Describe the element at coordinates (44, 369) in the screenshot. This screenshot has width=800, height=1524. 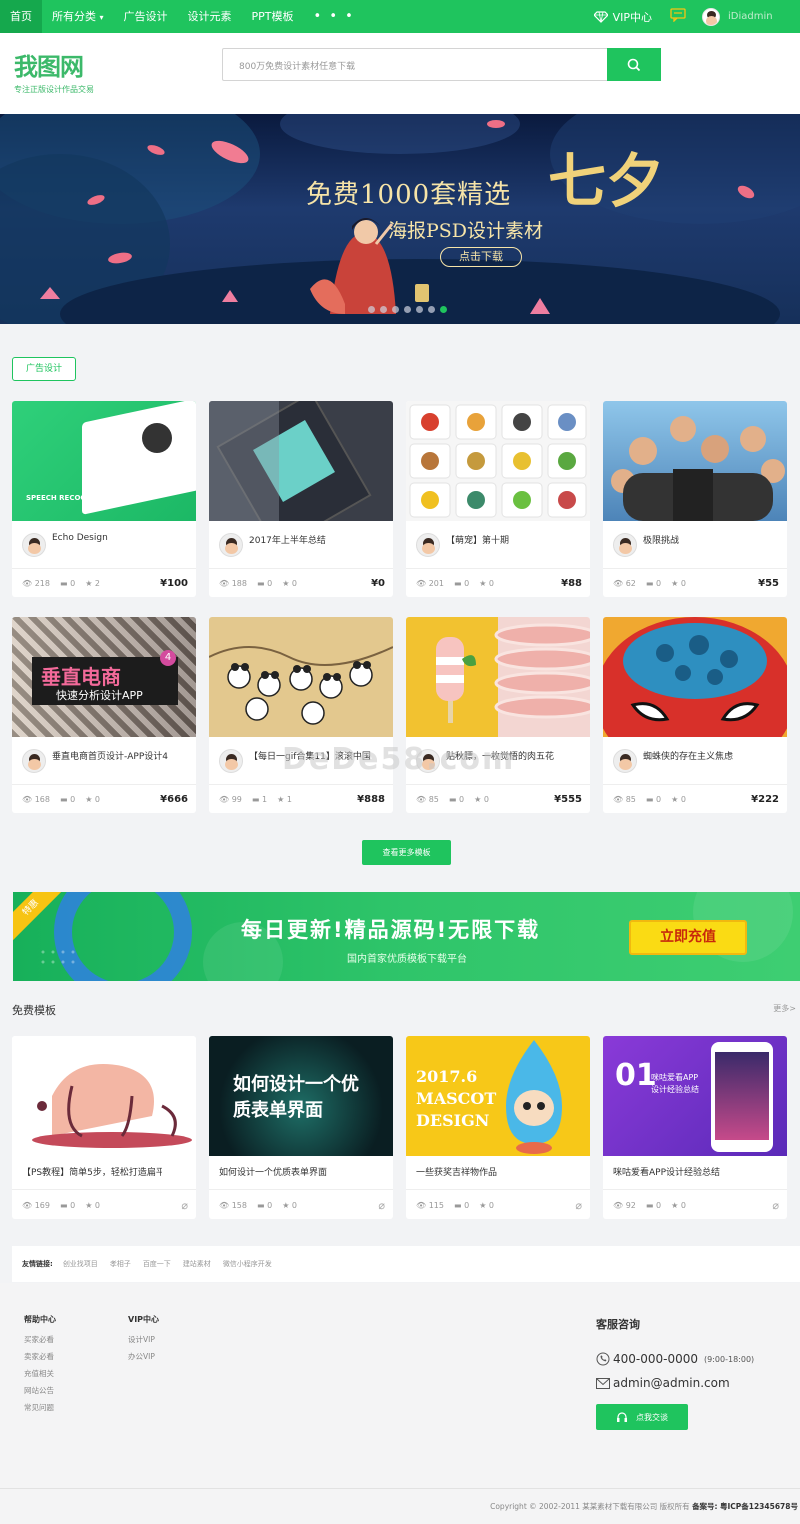
I see `section-tag-ad-design: 广告设计` at that location.